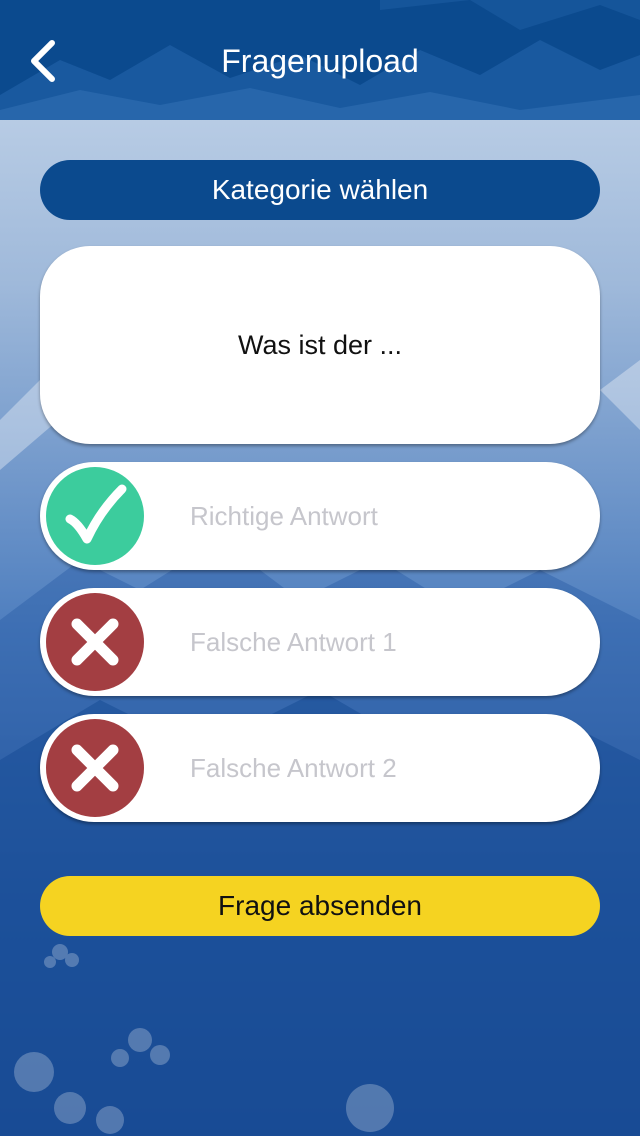  I want to click on correct-answer-badge, so click(95, 516).